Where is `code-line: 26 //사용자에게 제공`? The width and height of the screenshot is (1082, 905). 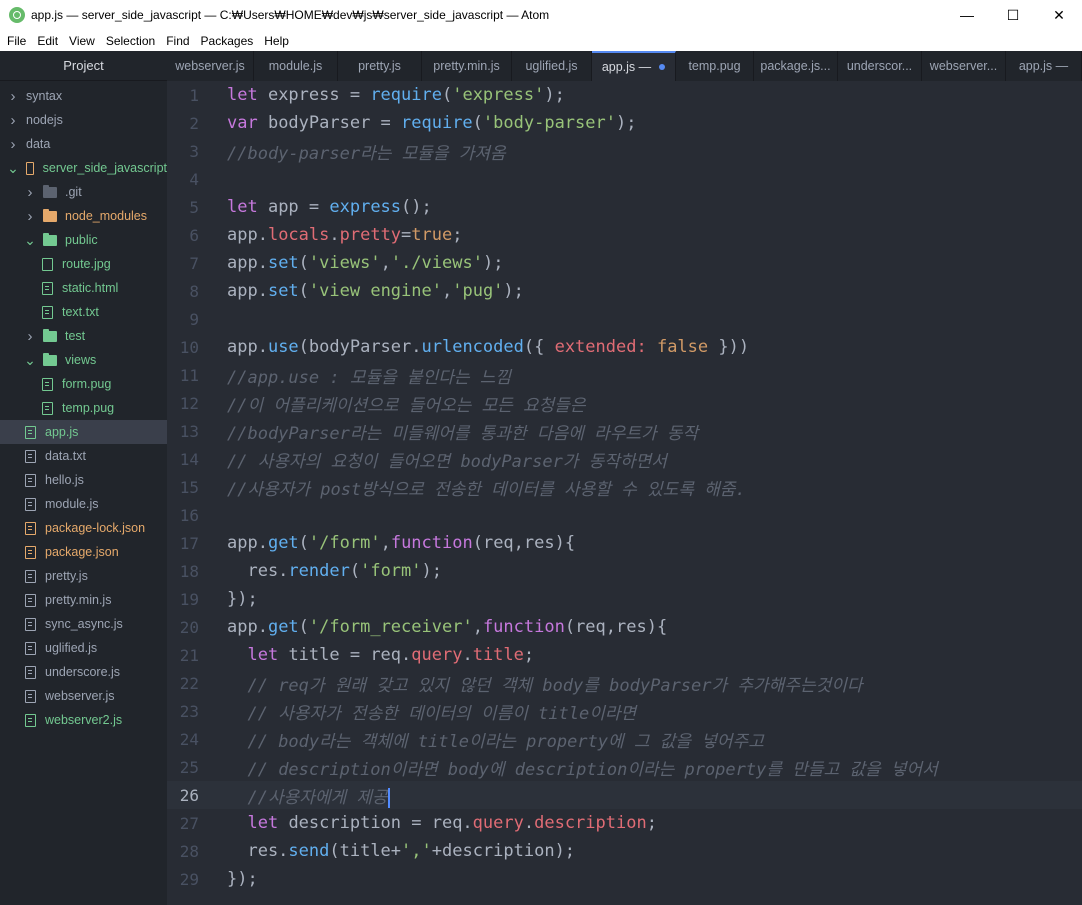
code-line: 26 //사용자에게 제공 is located at coordinates (624, 795).